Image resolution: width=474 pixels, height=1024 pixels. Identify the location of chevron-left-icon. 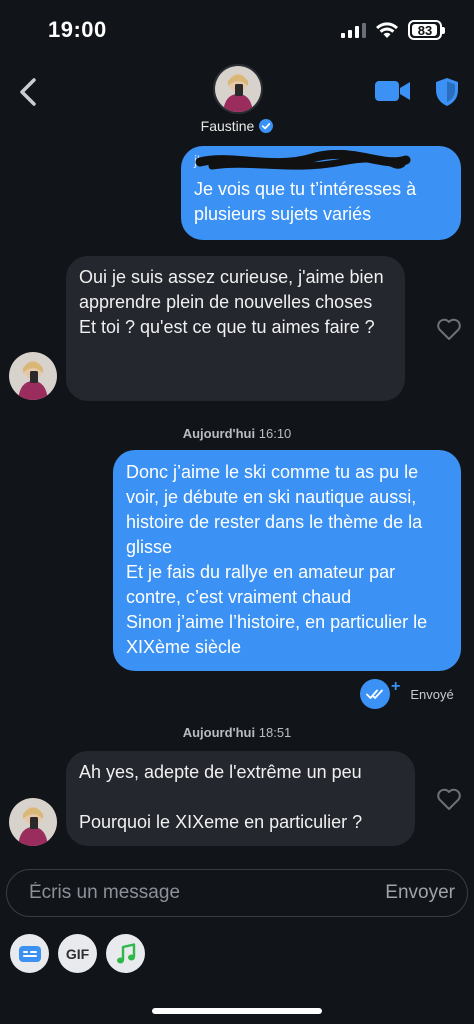
(29, 92).